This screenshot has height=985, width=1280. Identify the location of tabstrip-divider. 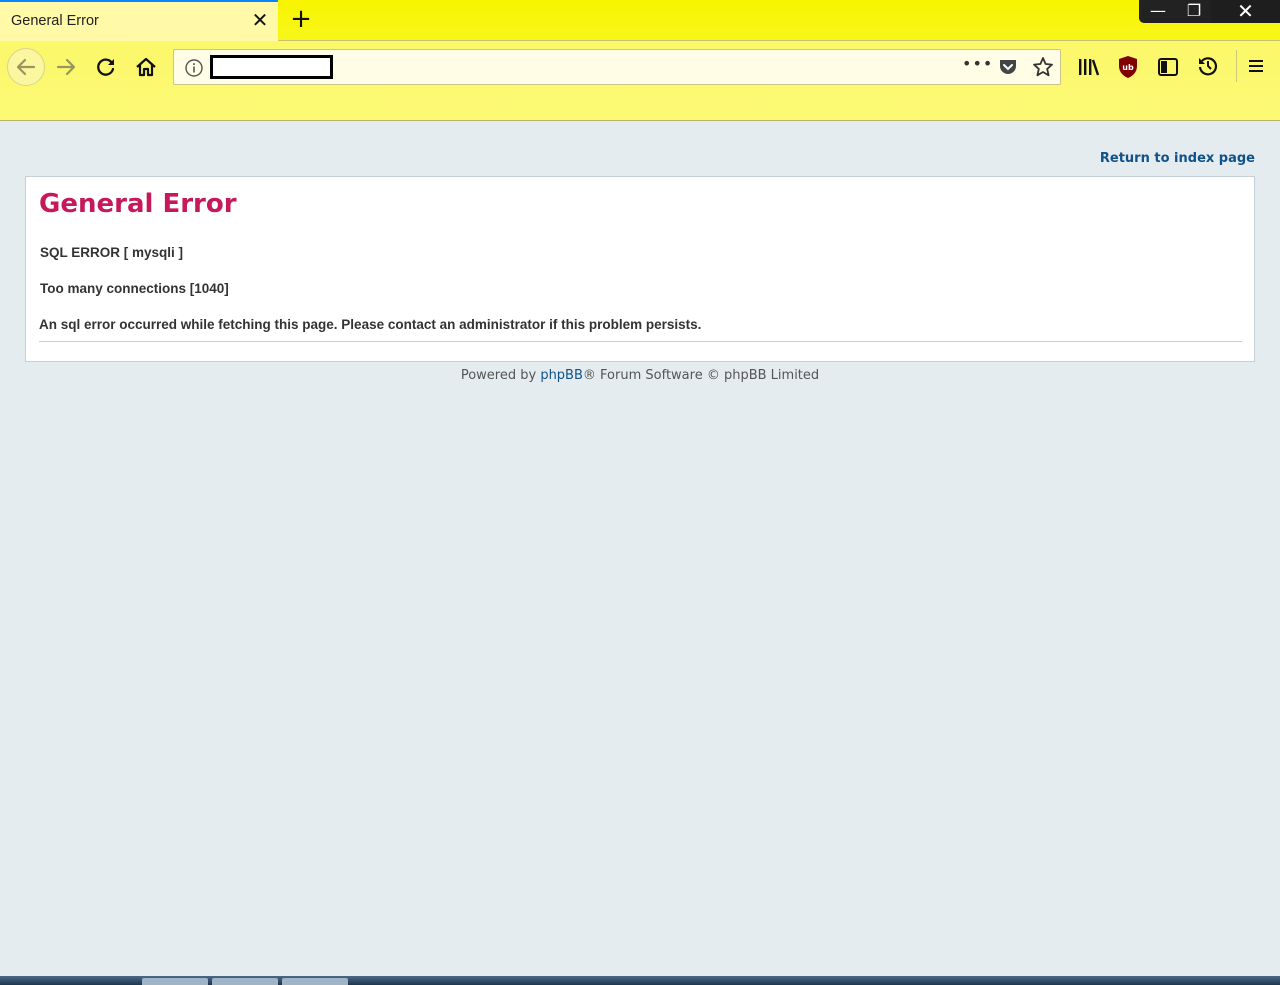
(779, 40).